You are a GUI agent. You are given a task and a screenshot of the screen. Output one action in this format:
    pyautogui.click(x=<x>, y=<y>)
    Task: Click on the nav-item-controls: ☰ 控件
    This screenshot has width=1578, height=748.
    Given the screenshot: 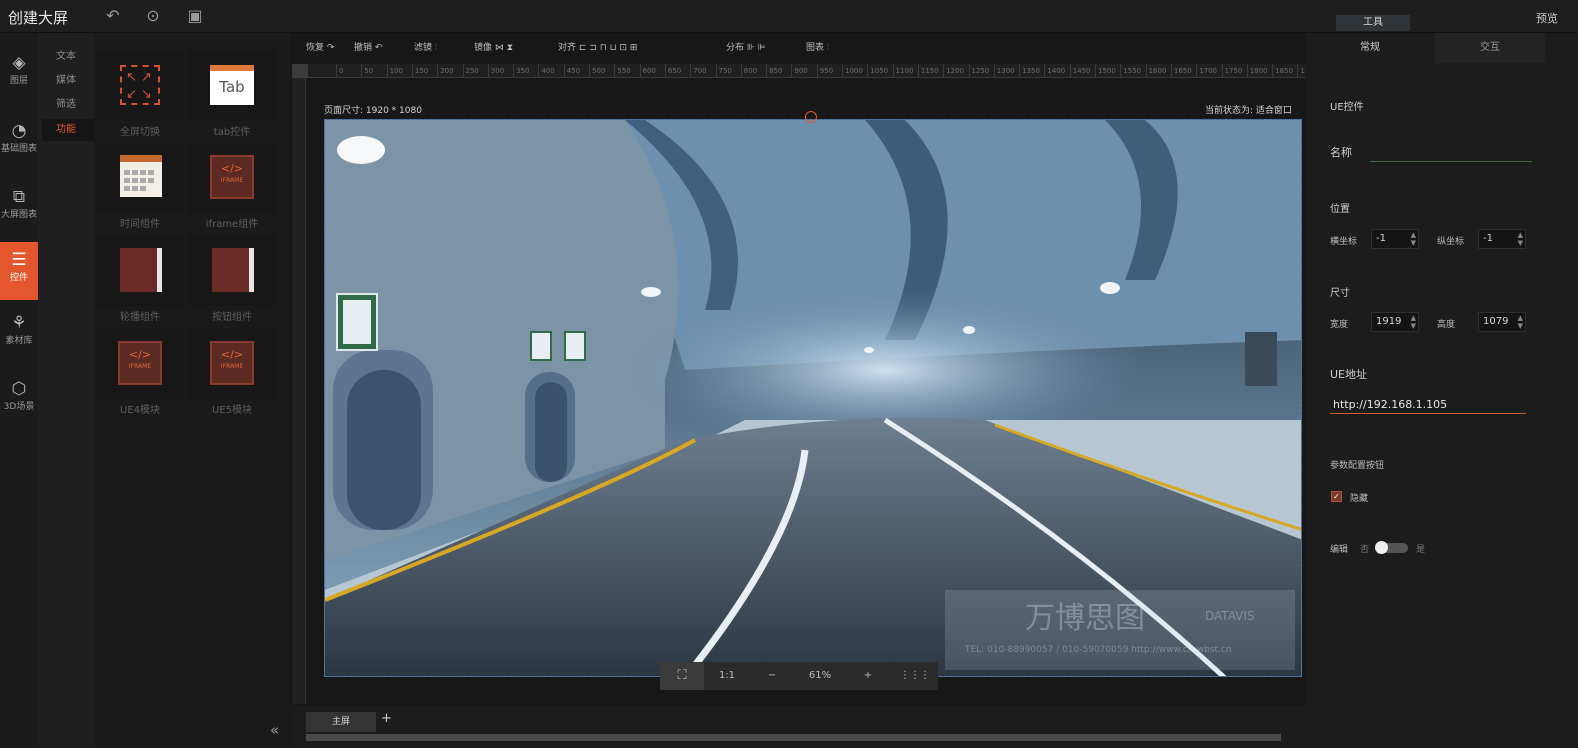 What is the action you would take?
    pyautogui.click(x=19, y=271)
    